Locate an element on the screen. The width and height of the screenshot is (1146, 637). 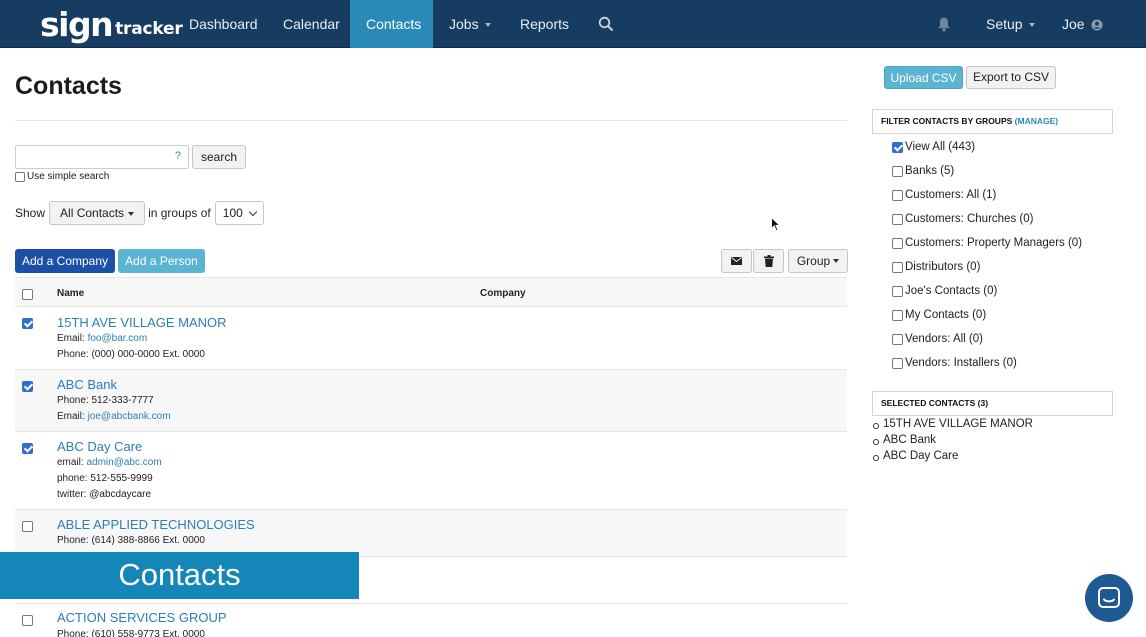
groups-of-label: in groups of is located at coordinates (179, 213).